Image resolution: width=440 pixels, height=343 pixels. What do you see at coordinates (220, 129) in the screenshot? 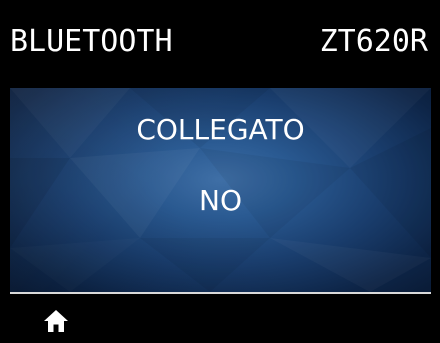
I see `setting-label: COLLEGATO` at bounding box center [220, 129].